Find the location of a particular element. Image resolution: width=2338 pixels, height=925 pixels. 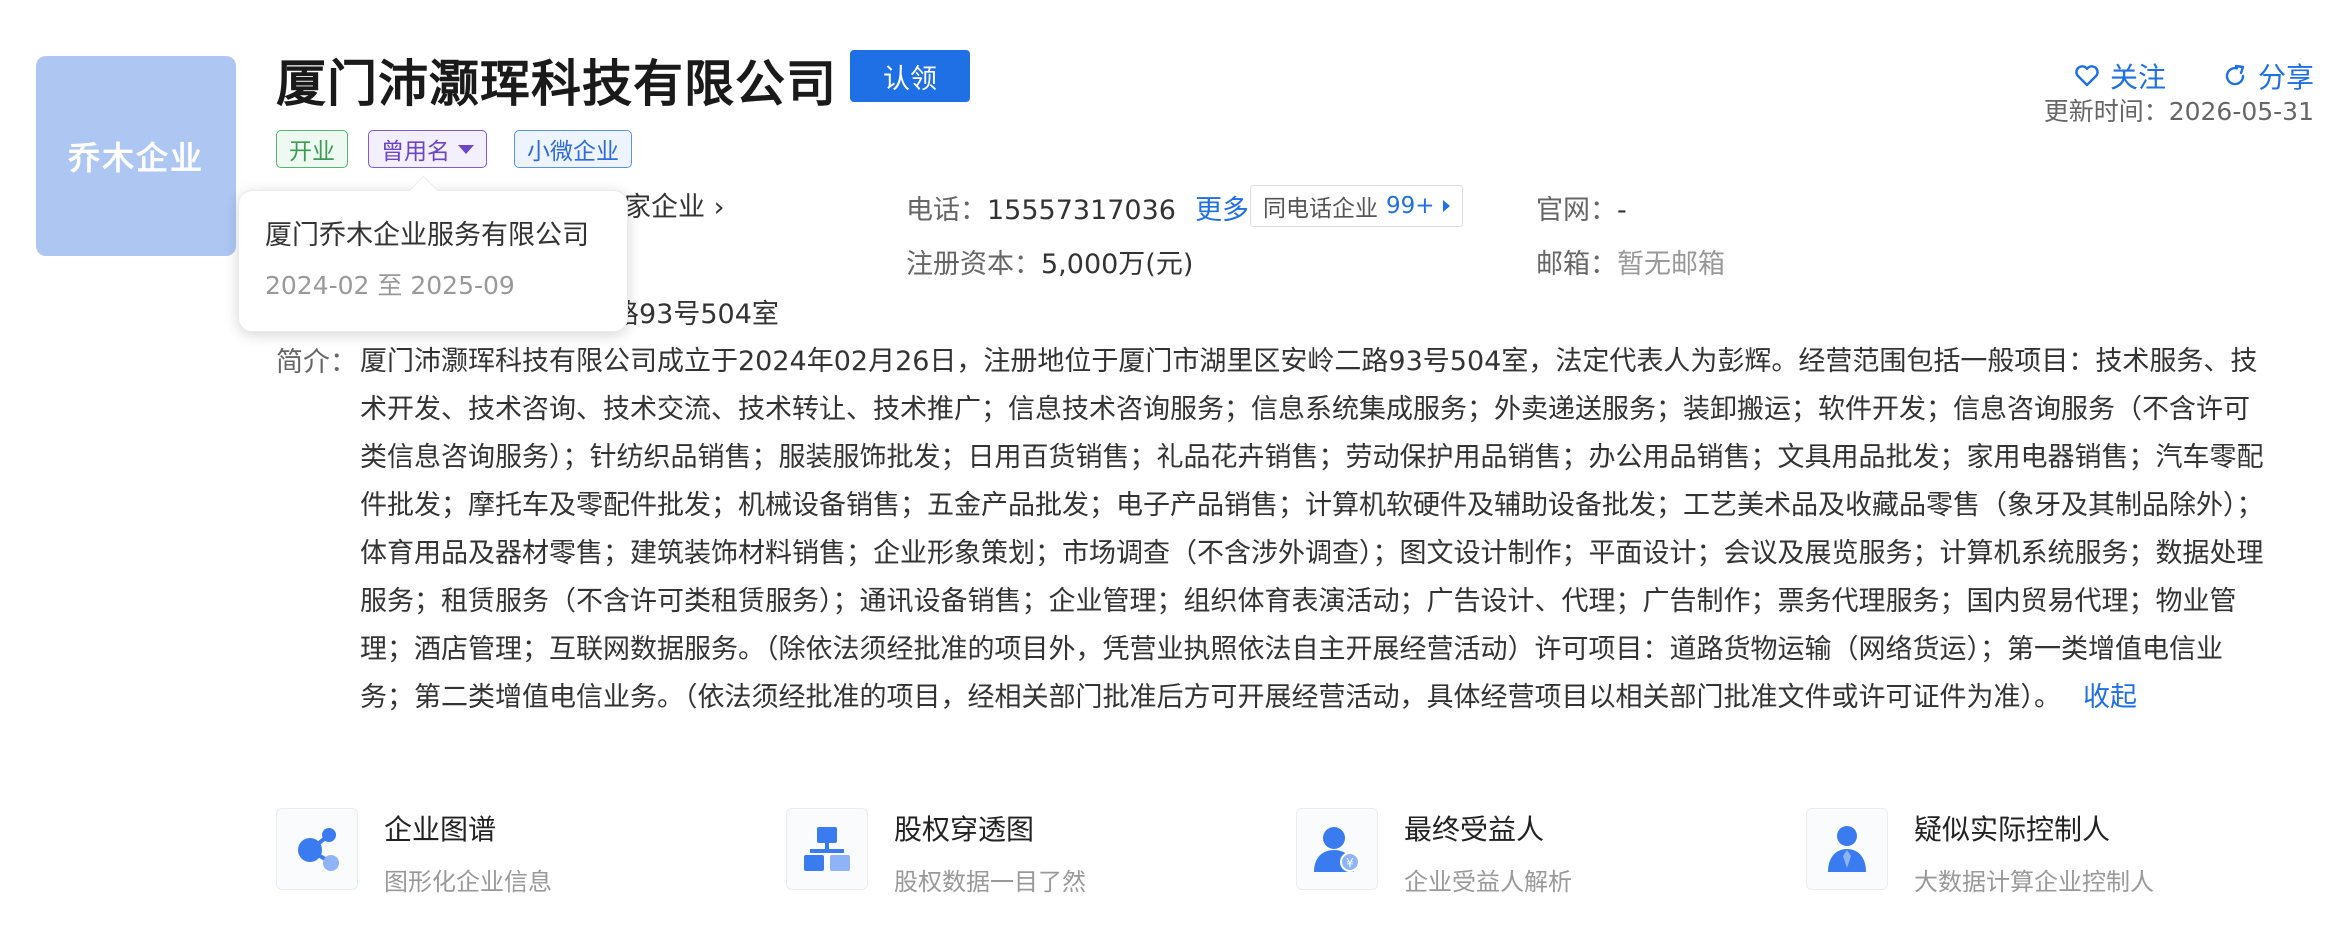

former-name-popover: 厦门乔木企业服务有限公司 2024-02 至 2025-09 is located at coordinates (433, 253).